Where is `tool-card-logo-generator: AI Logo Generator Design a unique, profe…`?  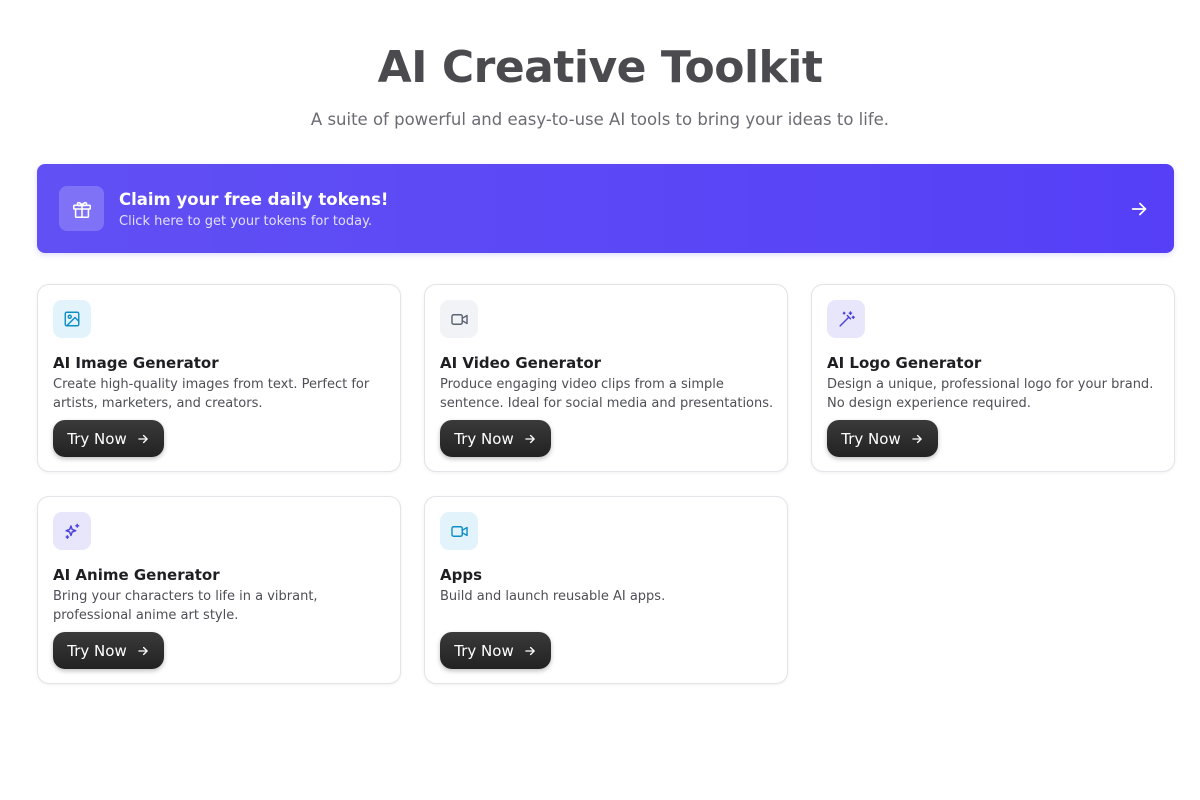 tool-card-logo-generator: AI Logo Generator Design a unique, profe… is located at coordinates (993, 378).